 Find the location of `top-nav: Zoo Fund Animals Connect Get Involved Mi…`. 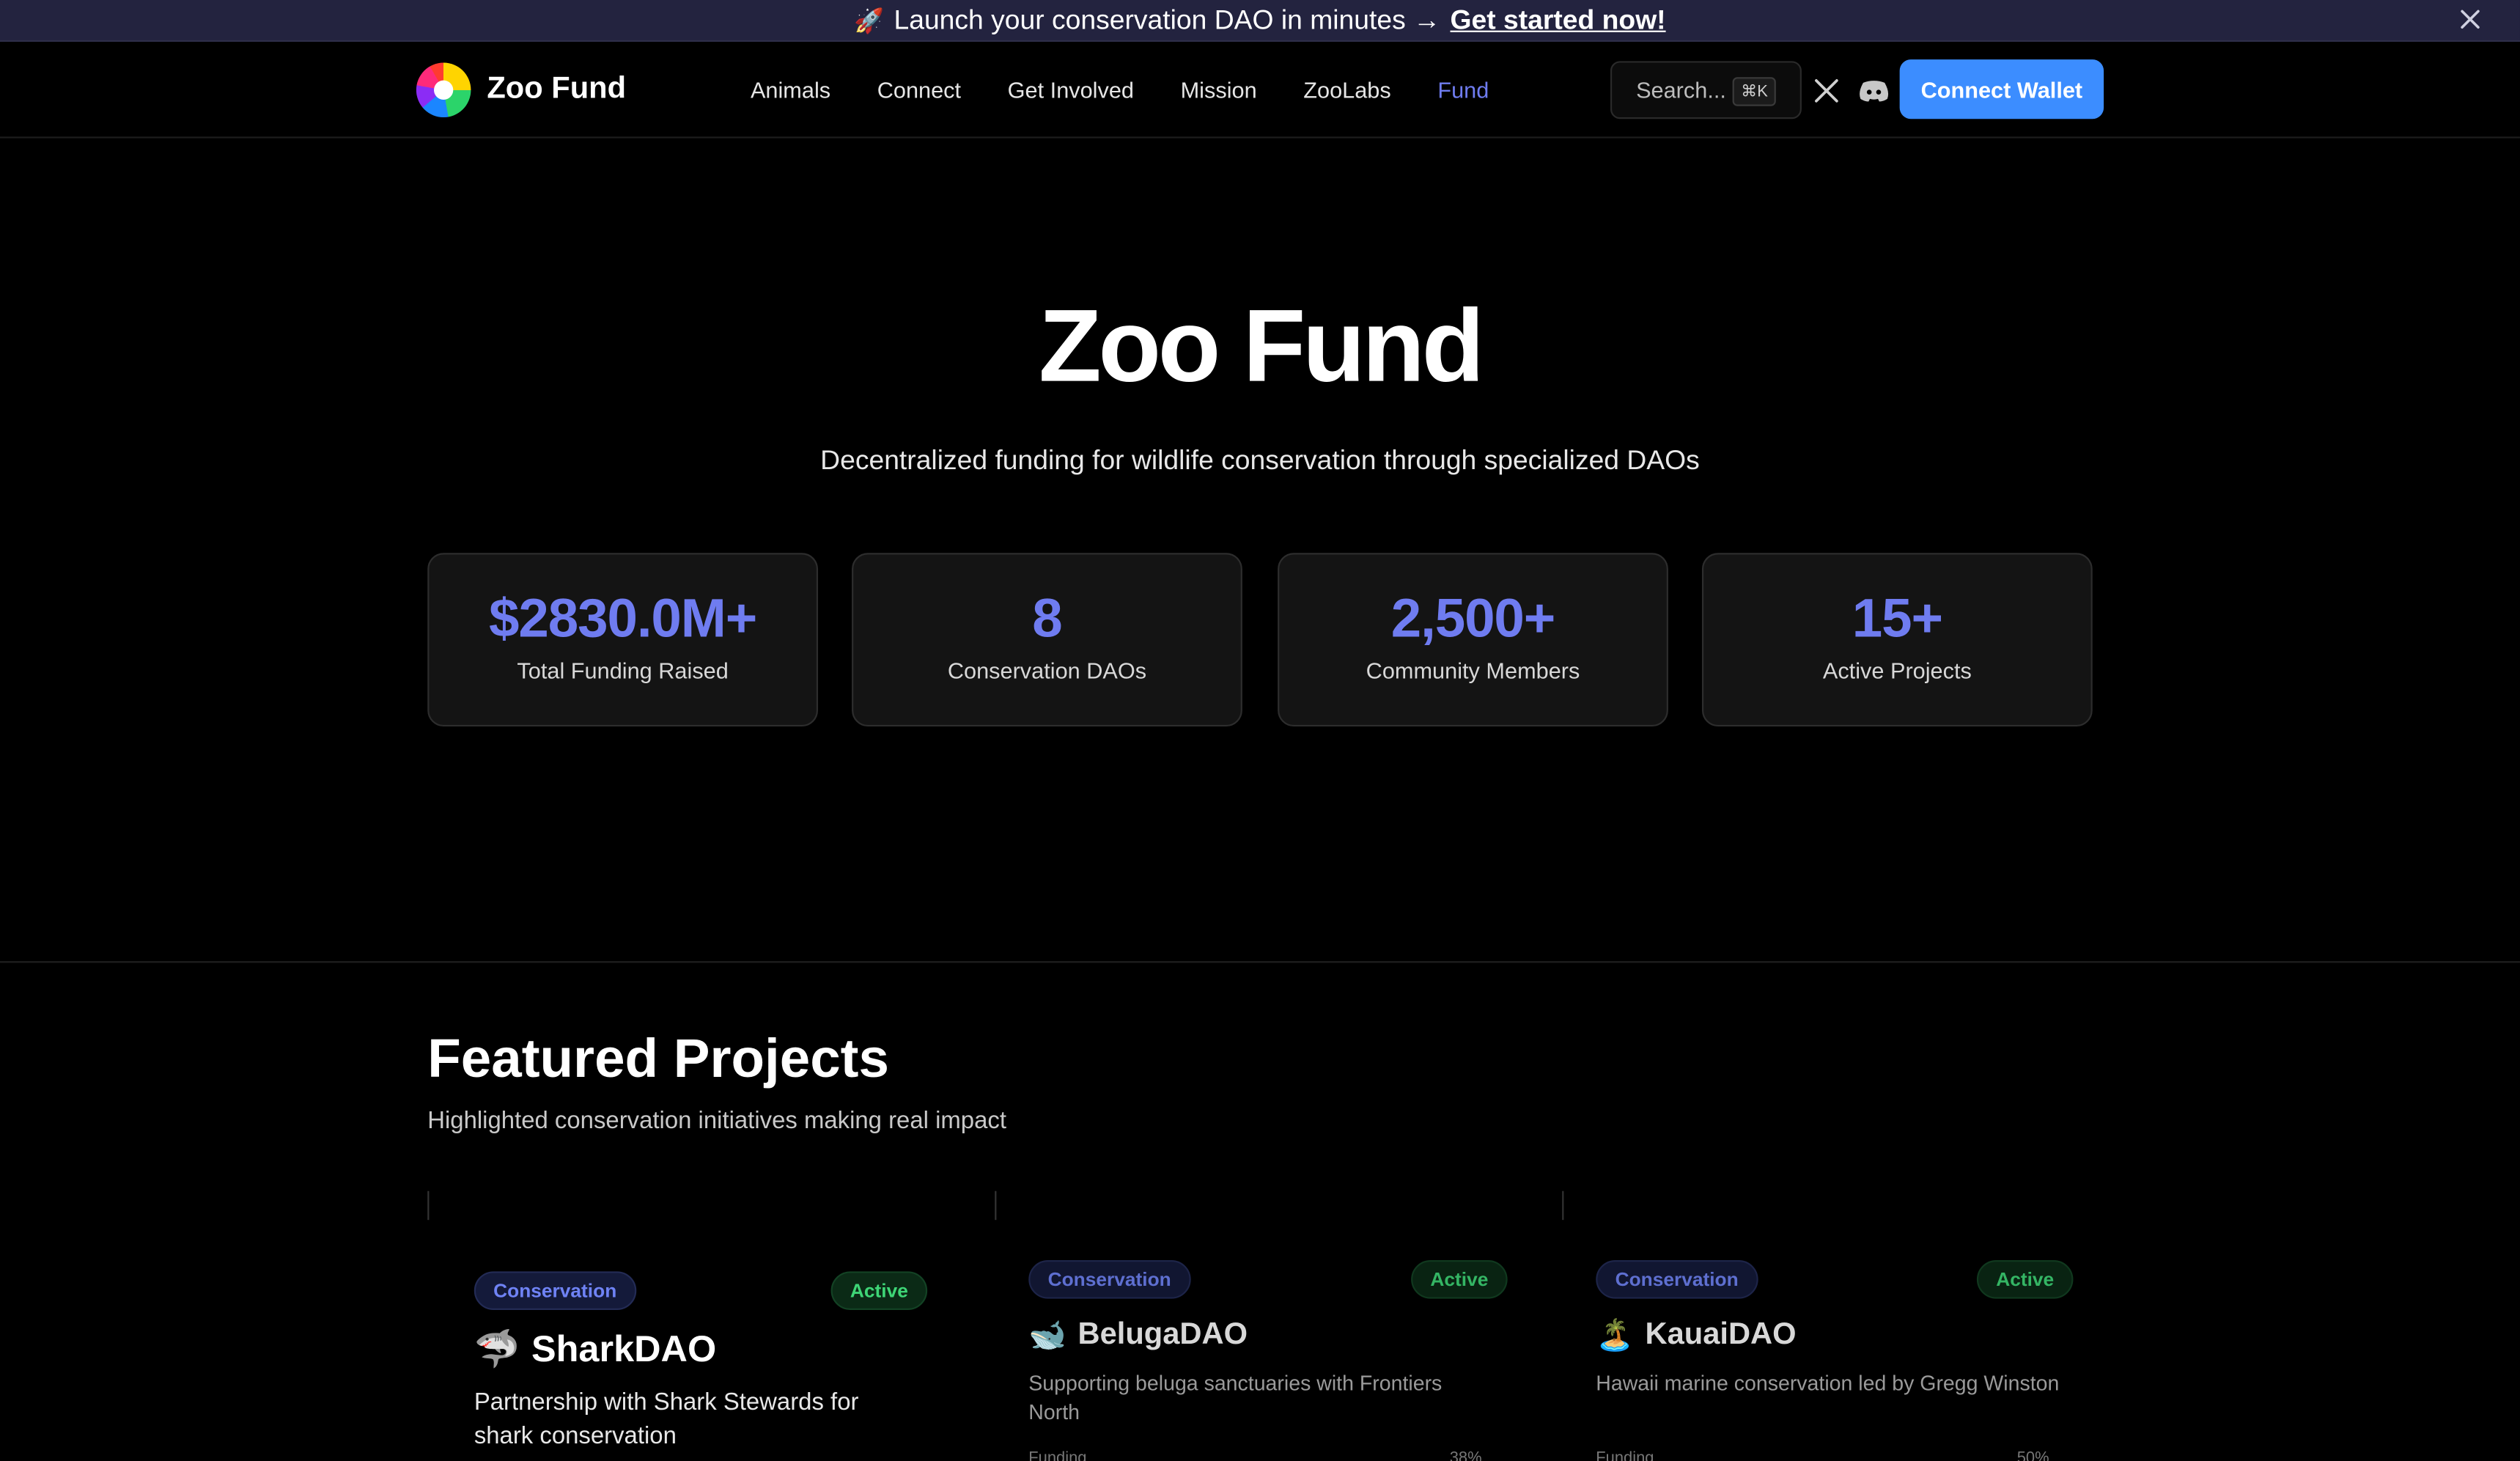

top-nav: Zoo Fund Animals Connect Get Involved Mi… is located at coordinates (1260, 90).